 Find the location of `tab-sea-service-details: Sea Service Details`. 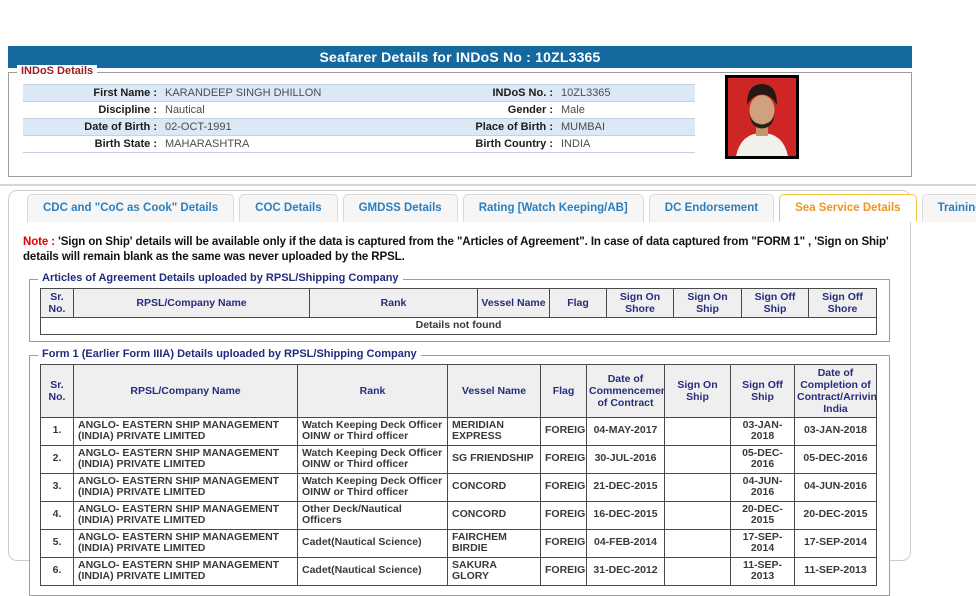

tab-sea-service-details: Sea Service Details is located at coordinates (848, 208).